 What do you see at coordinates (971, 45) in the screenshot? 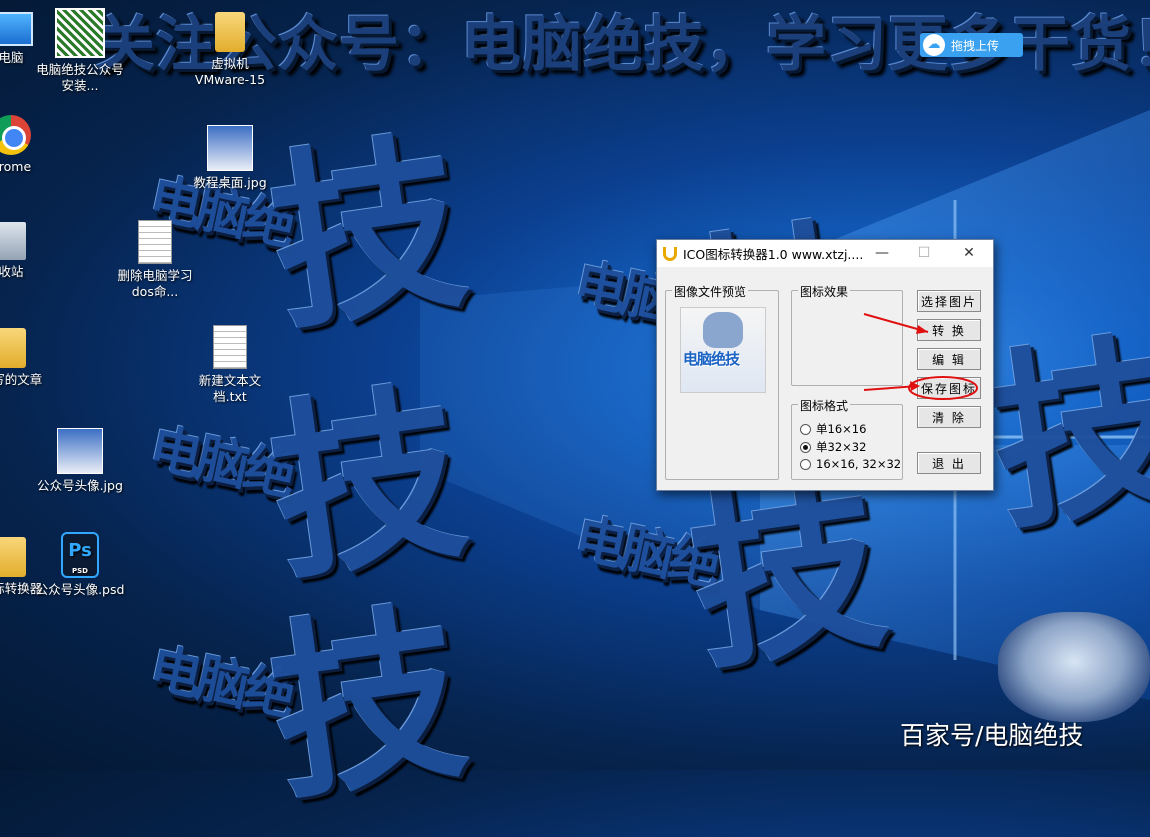
I see `drag-upload-button: ☁ 拖拽上传` at bounding box center [971, 45].